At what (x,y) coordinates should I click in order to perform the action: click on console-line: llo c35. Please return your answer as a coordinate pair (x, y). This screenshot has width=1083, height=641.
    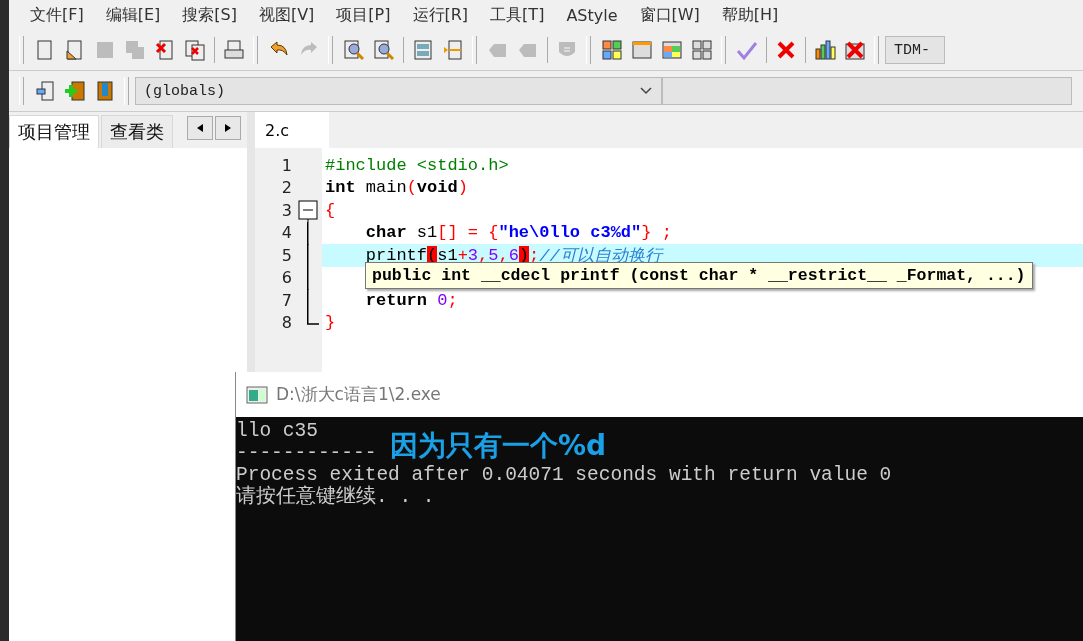
    Looking at the image, I should click on (277, 431).